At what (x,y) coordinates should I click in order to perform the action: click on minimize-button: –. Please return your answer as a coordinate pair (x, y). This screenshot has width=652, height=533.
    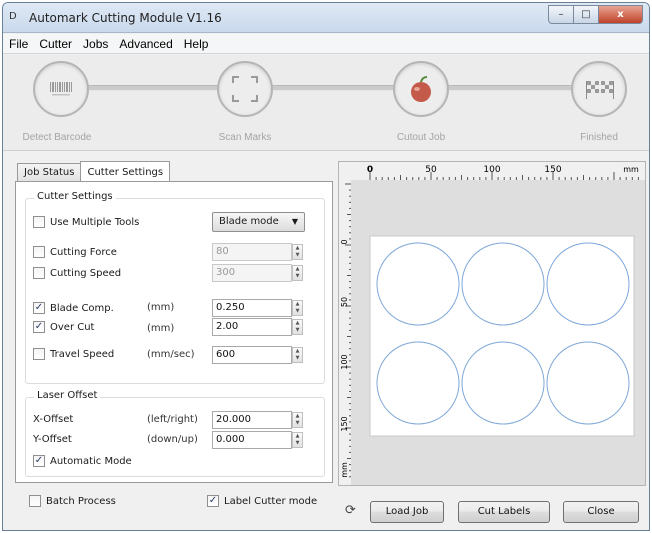
    Looking at the image, I should click on (561, 14).